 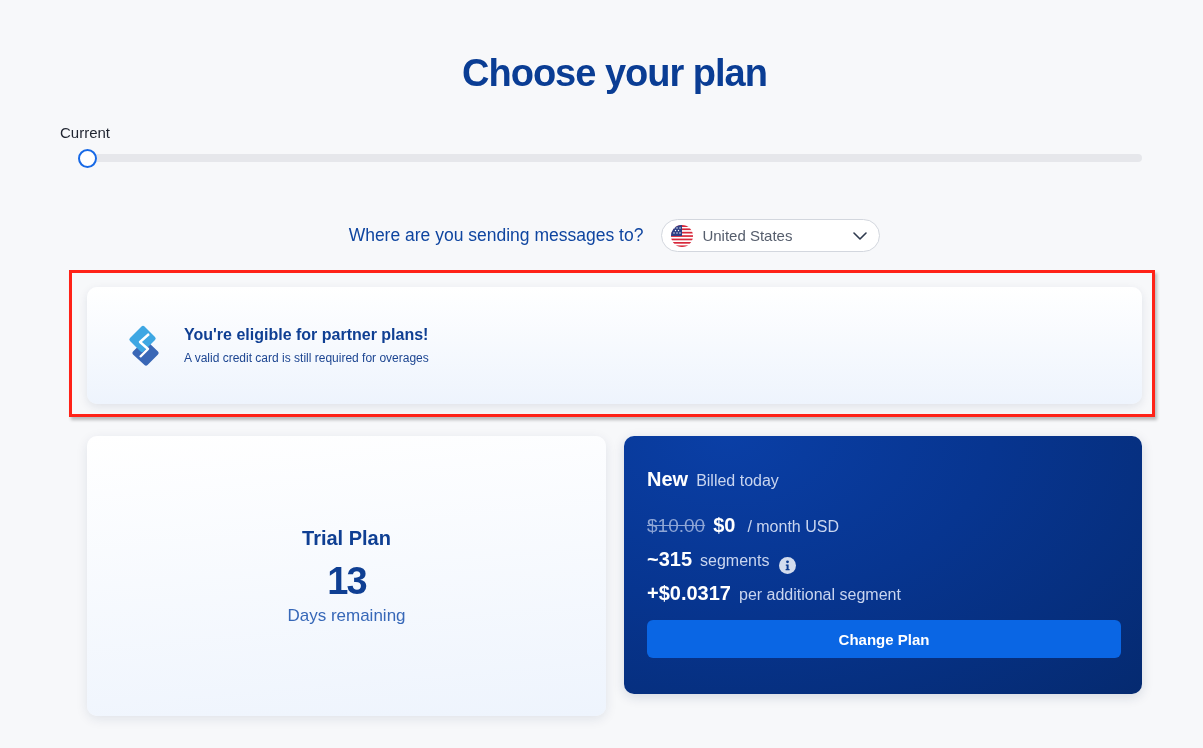 I want to click on days-count: 13, so click(x=346, y=580).